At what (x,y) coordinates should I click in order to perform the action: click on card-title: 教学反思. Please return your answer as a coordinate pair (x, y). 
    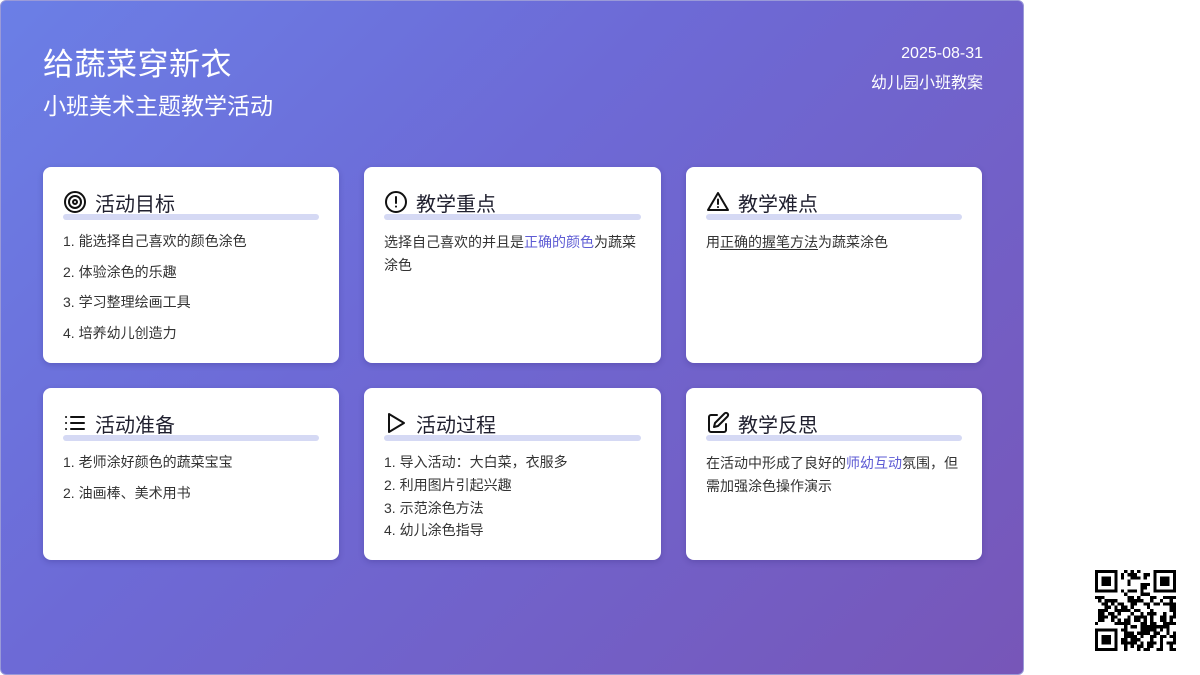
    Looking at the image, I should click on (778, 425).